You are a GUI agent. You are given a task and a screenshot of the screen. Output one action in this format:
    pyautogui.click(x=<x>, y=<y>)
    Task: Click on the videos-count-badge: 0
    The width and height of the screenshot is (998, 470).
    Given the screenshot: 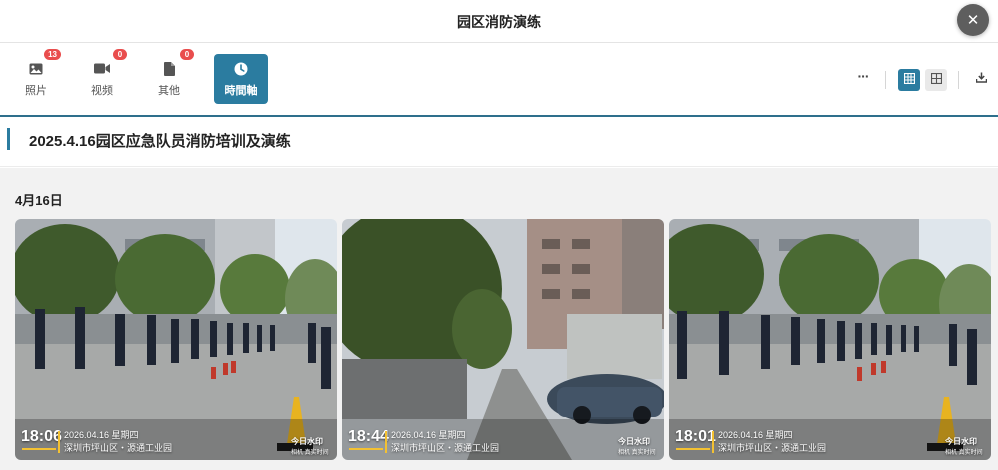 What is the action you would take?
    pyautogui.click(x=120, y=54)
    